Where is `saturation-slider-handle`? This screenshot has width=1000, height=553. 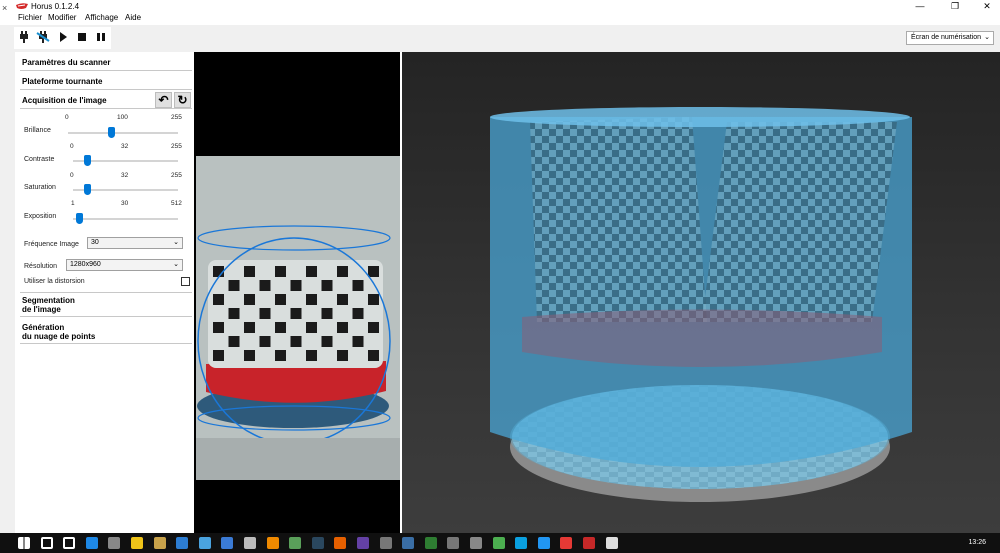 saturation-slider-handle is located at coordinates (87, 189).